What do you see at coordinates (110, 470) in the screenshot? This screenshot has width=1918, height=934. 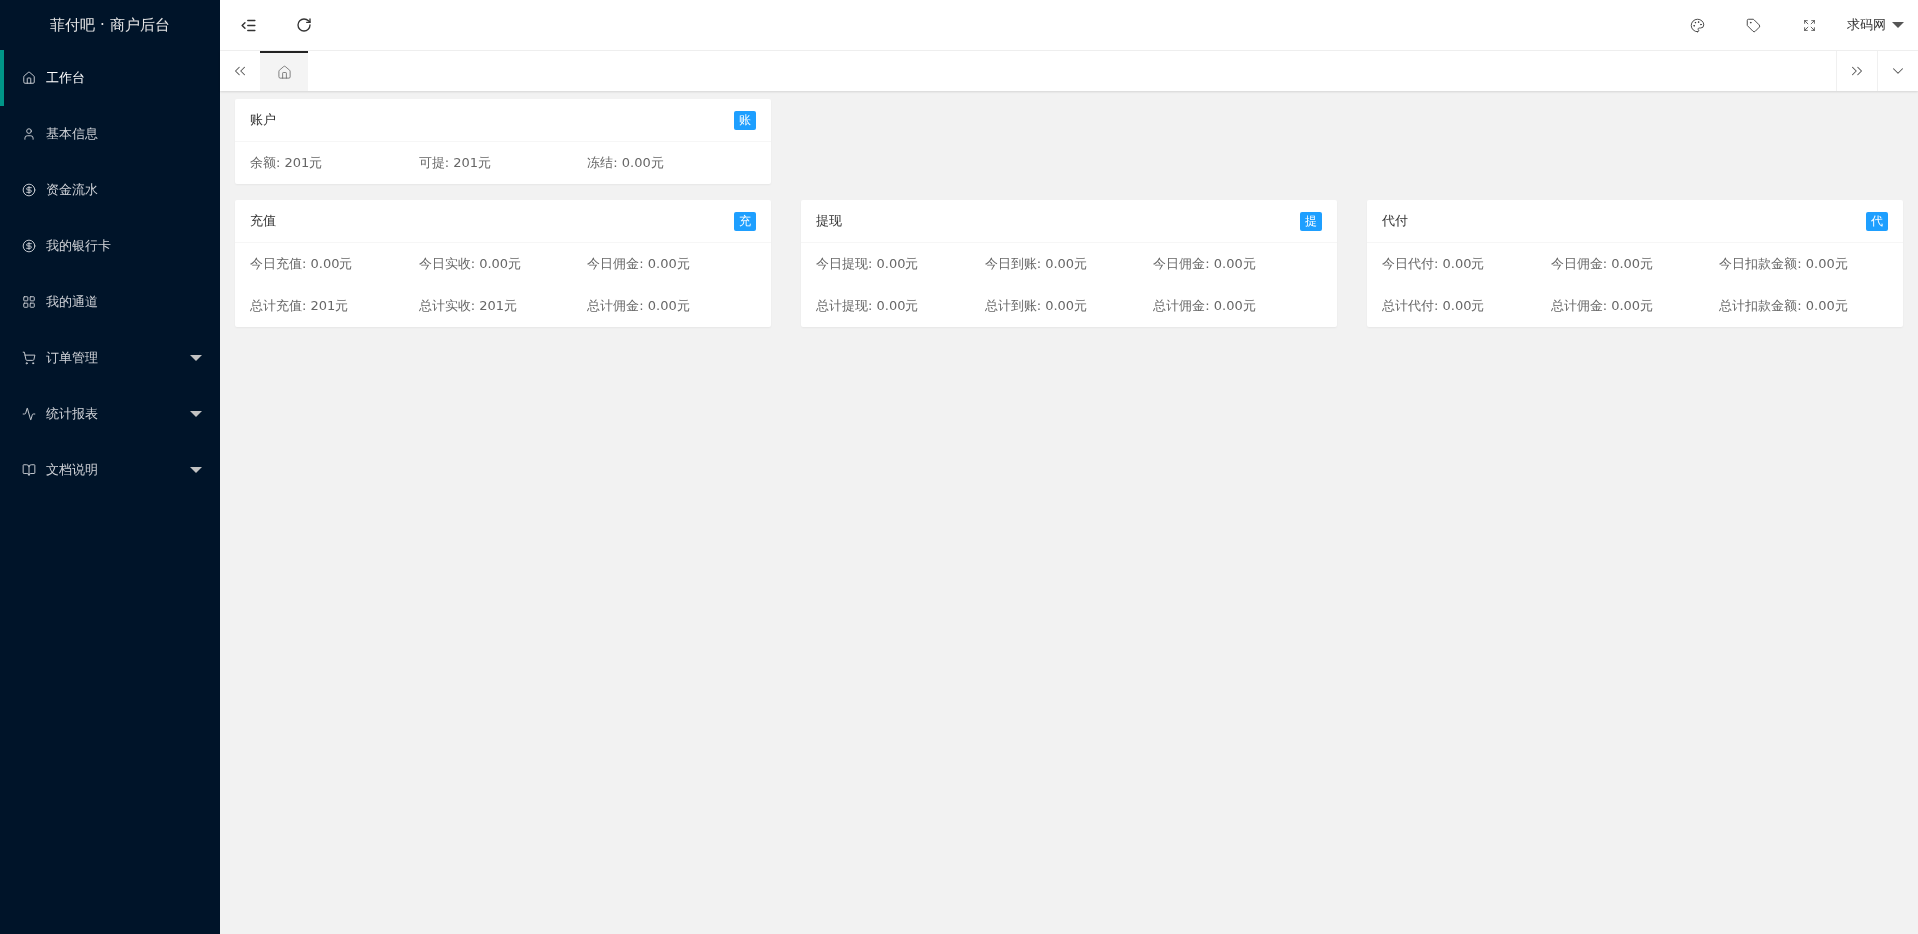 I see `sidebar-item: 文档说明` at bounding box center [110, 470].